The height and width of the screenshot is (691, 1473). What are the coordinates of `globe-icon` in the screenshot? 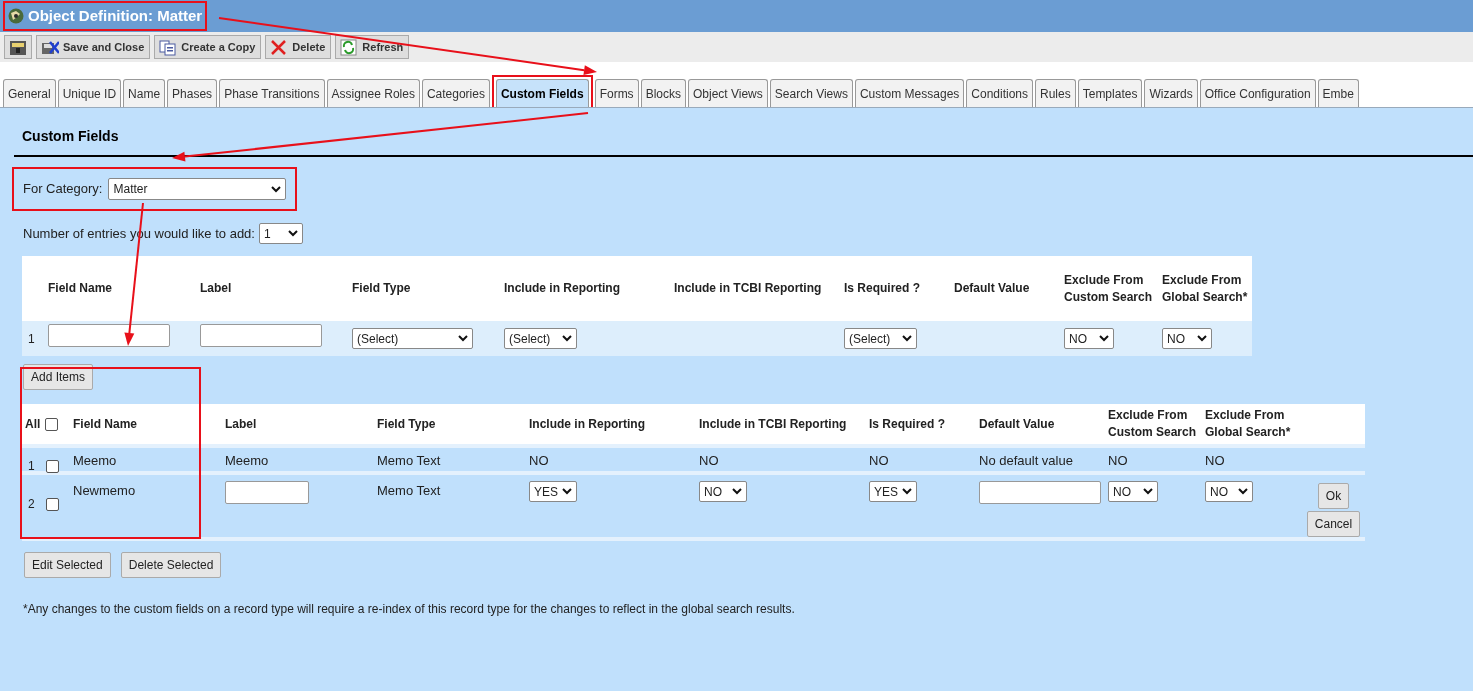 It's located at (16, 16).